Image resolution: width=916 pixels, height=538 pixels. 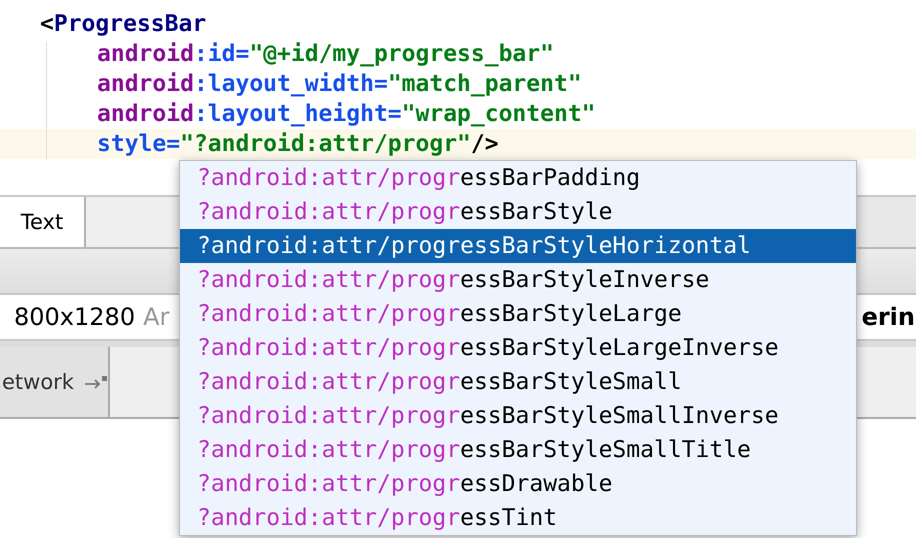 I want to click on code-line: <ProgressBar, so click(x=123, y=24).